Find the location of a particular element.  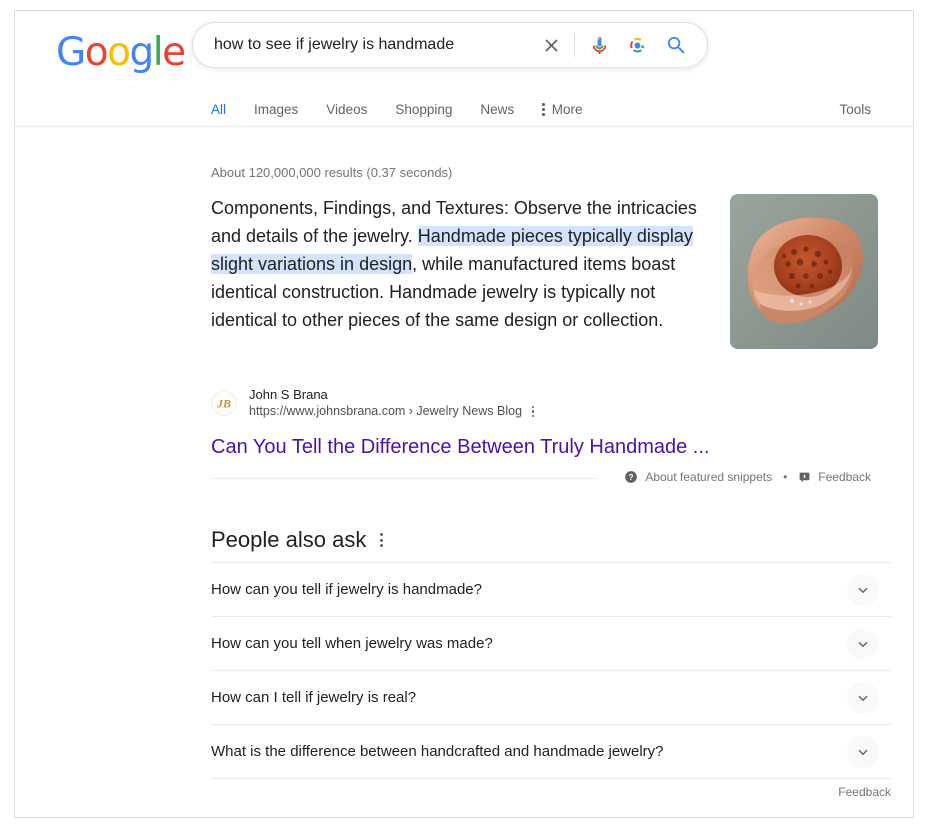

snippet-feedback-link: Feedback is located at coordinates (844, 477).